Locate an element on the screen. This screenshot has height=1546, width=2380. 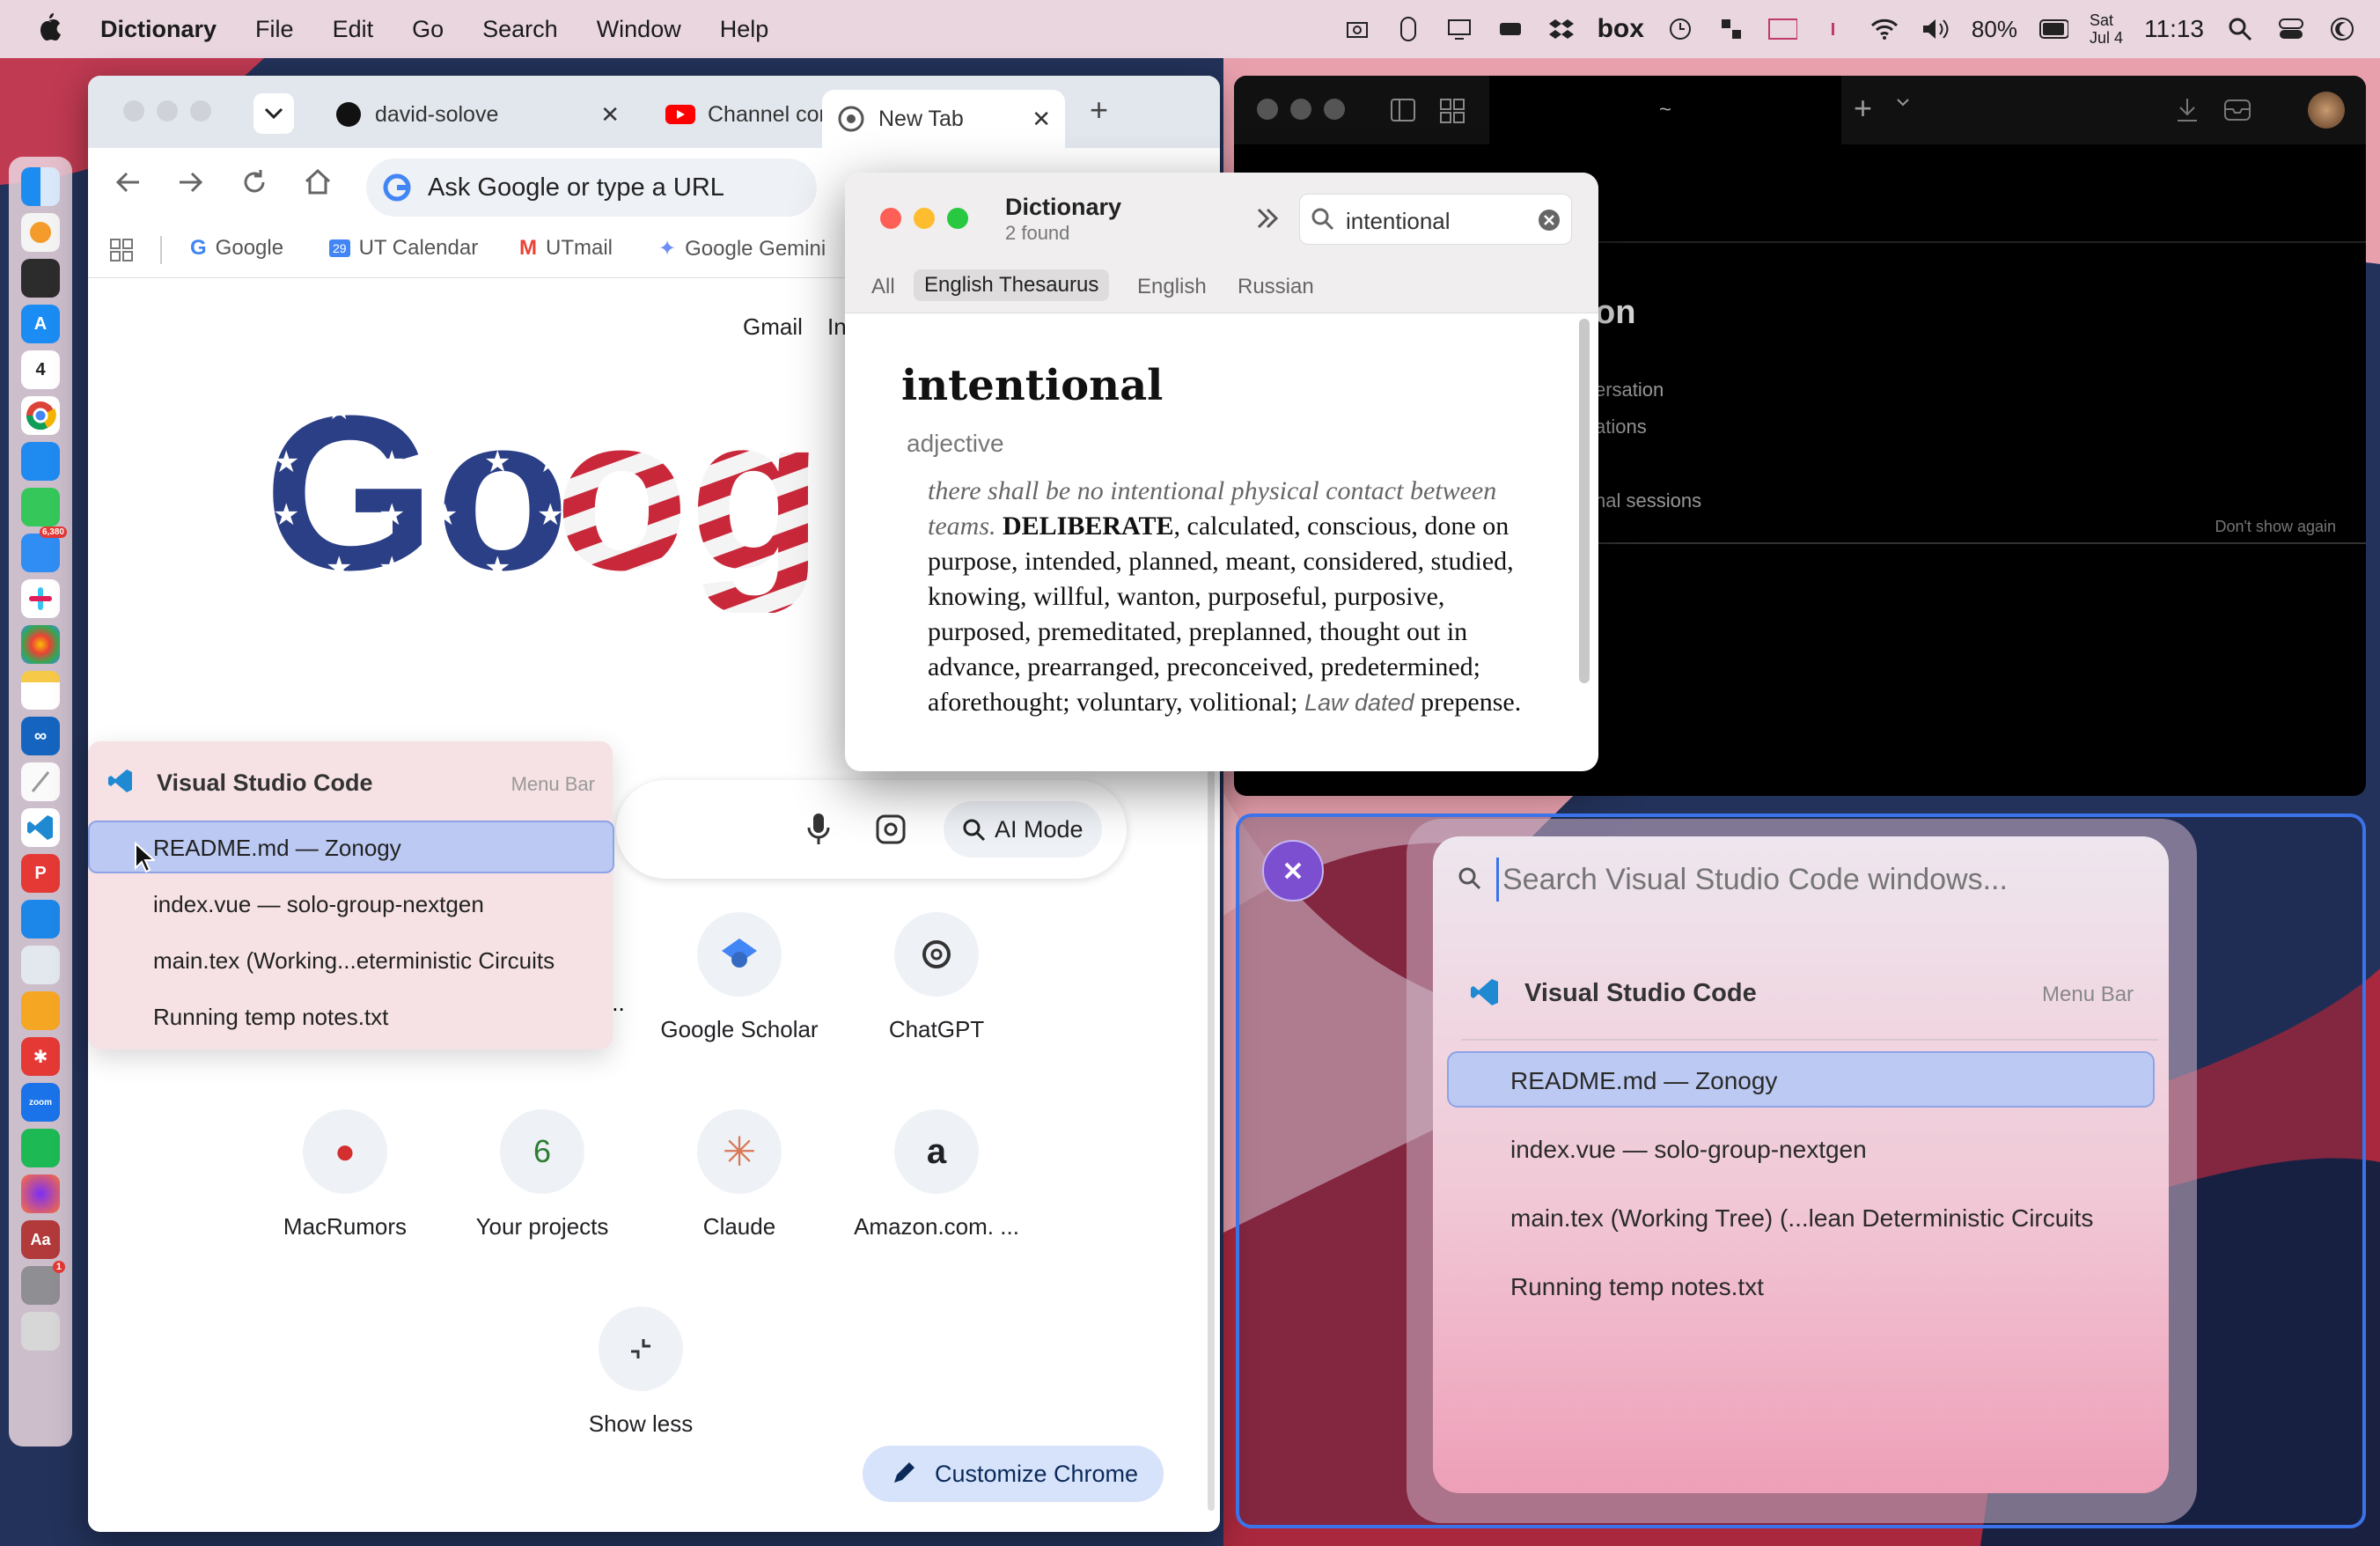
volume-icon is located at coordinates (1935, 29).